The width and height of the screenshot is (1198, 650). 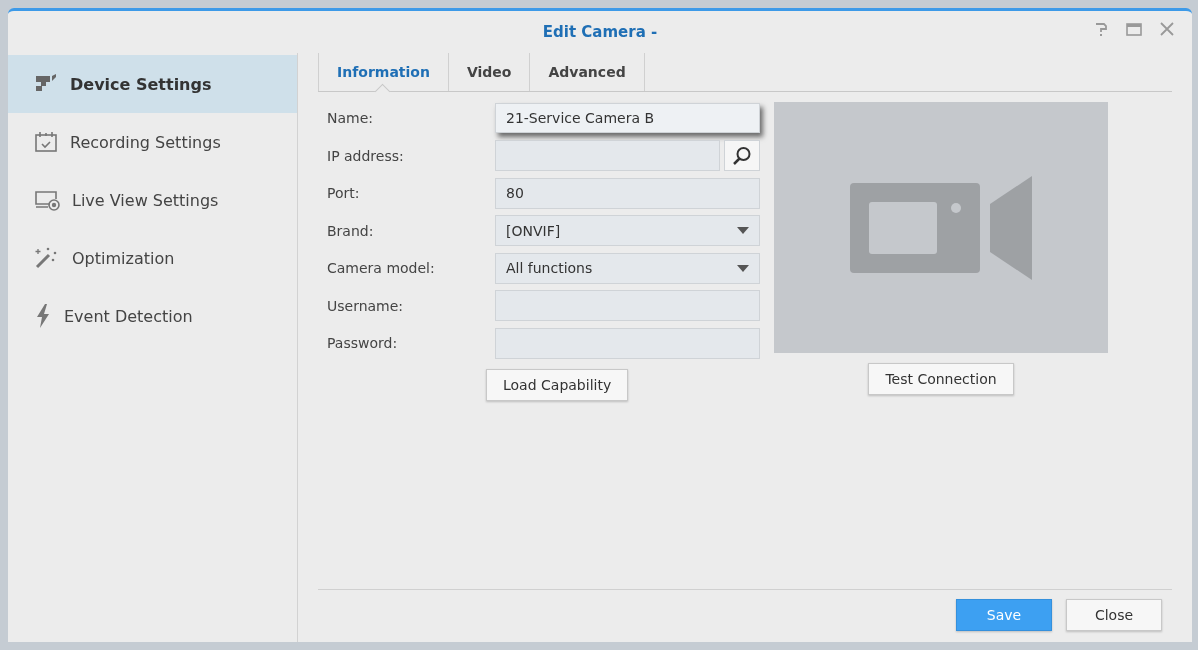 I want to click on sidebar-item: Optimization, so click(x=152, y=258).